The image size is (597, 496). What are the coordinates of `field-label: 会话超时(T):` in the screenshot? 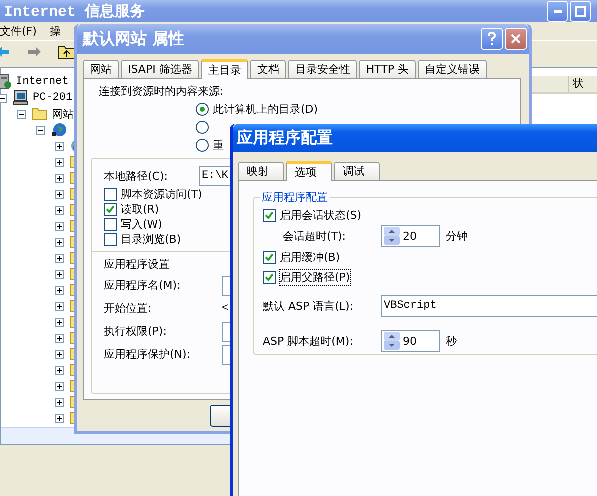 It's located at (315, 236).